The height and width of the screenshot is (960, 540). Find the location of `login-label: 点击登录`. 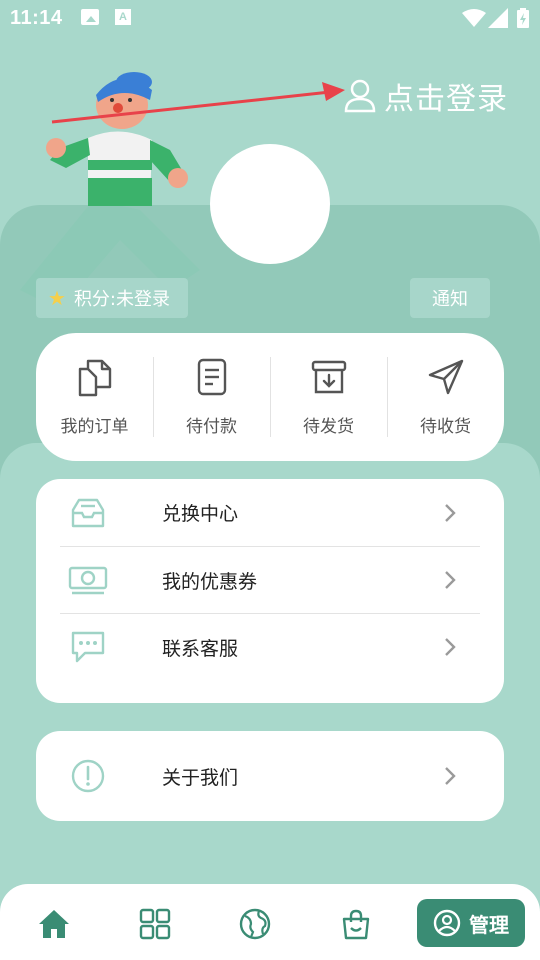

login-label: 点击登录 is located at coordinates (446, 99).